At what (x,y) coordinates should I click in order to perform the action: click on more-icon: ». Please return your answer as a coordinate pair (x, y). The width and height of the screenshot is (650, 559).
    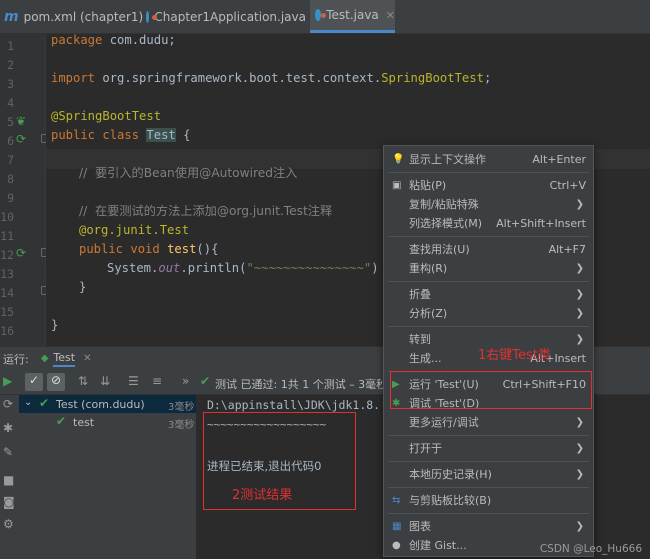
    Looking at the image, I should click on (185, 381).